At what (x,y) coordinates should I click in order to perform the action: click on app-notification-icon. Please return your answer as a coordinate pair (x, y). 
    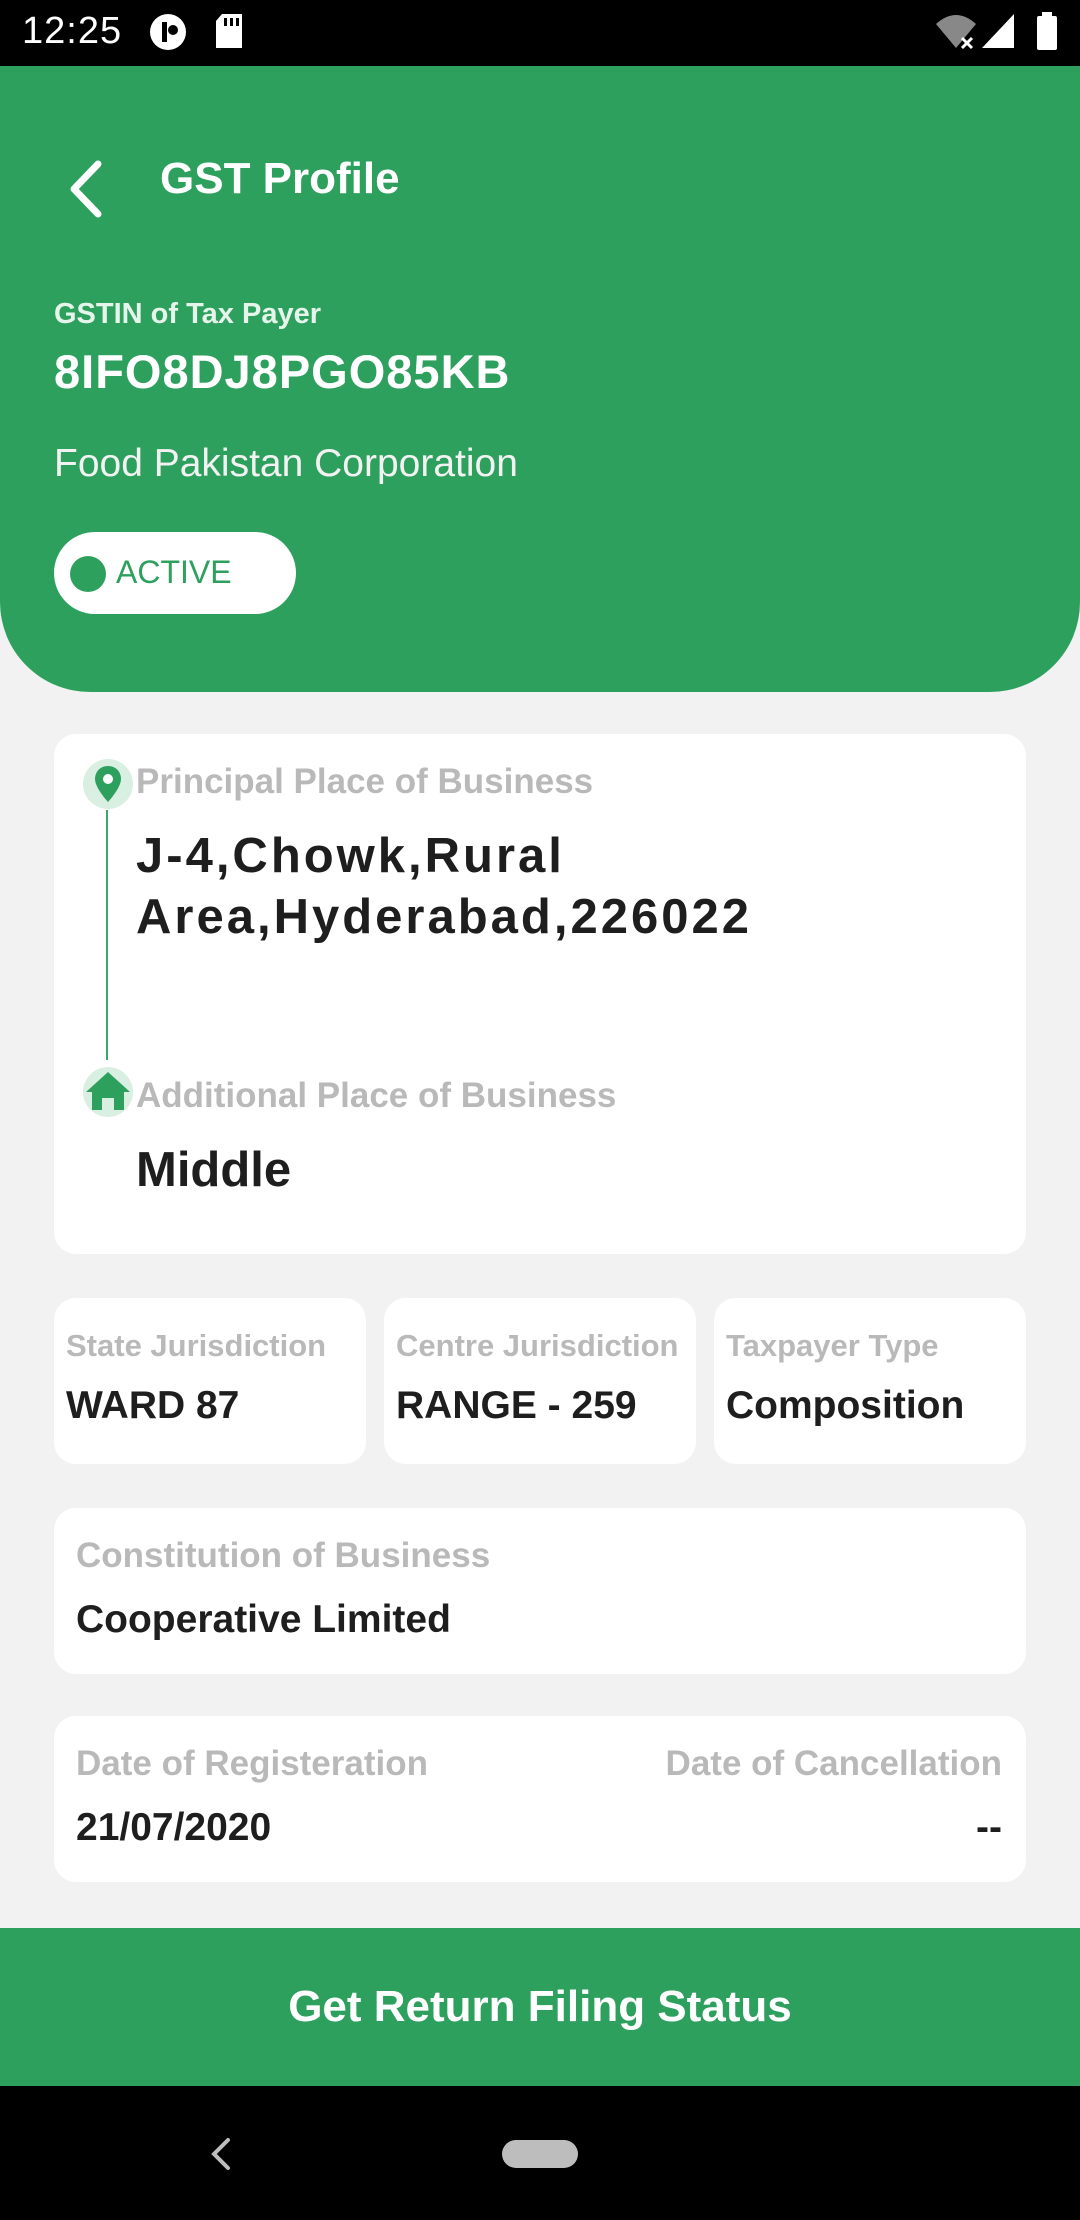
    Looking at the image, I should click on (168, 32).